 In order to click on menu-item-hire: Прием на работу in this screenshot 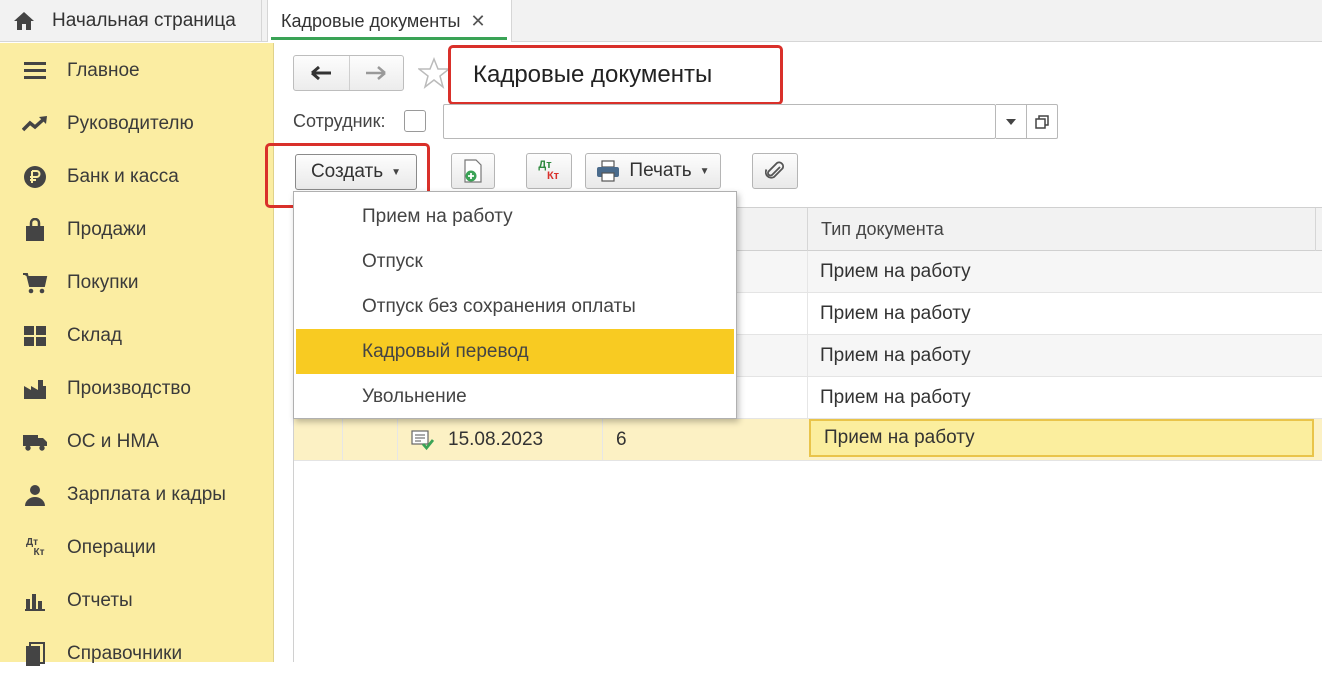, I will do `click(515, 216)`.